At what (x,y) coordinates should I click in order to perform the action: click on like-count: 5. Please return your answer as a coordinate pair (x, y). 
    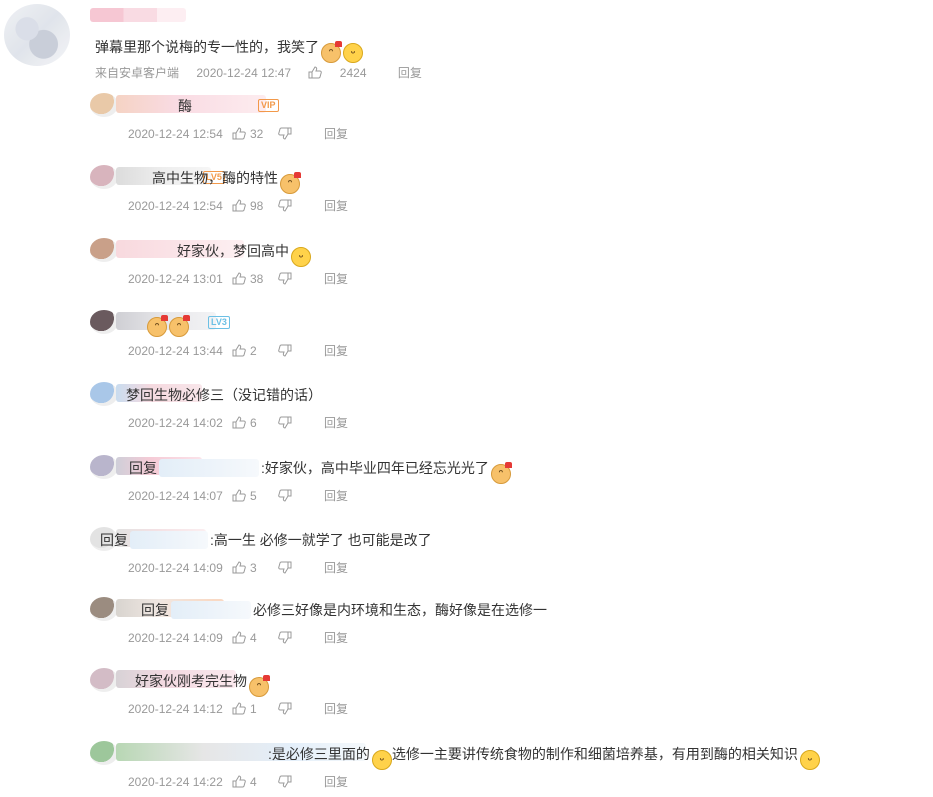
    Looking at the image, I should click on (253, 496).